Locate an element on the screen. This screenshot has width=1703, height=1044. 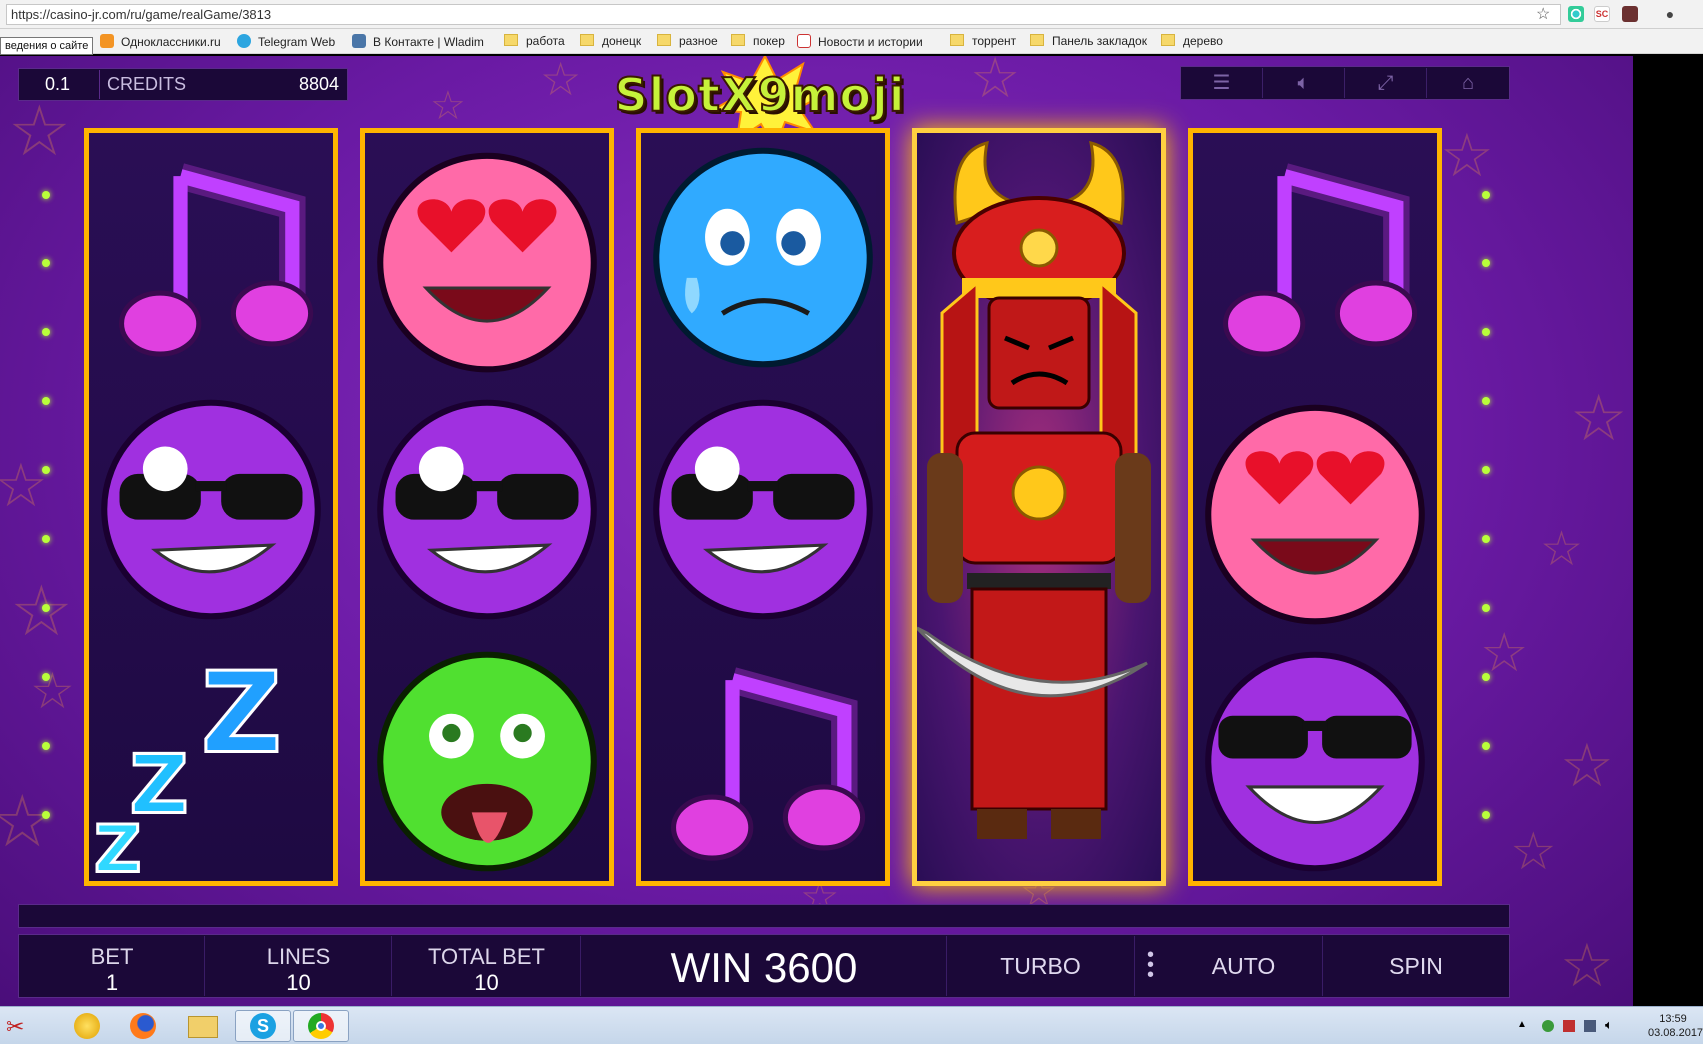
tray-volume-icon: 🔈︎ is located at coordinates (1611, 1024).